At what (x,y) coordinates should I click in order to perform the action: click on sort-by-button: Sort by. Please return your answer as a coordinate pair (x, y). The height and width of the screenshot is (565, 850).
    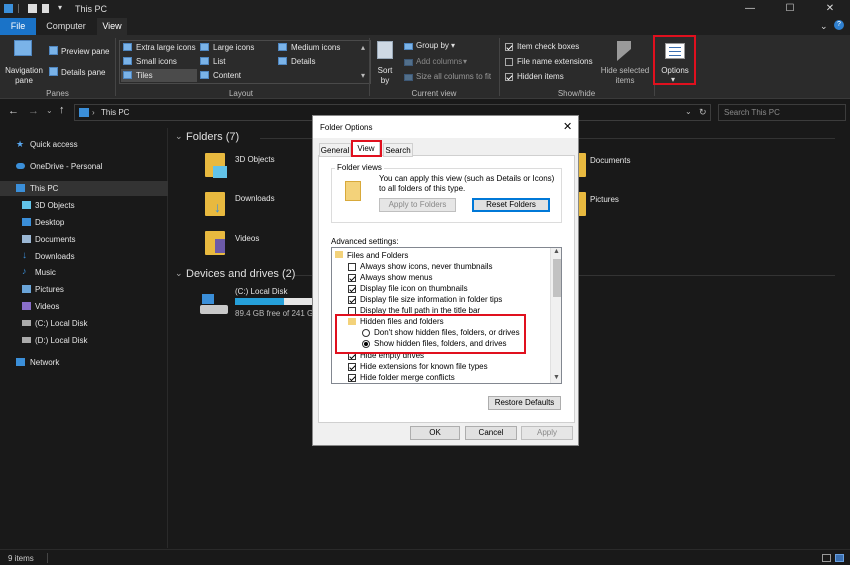
    Looking at the image, I should click on (385, 76).